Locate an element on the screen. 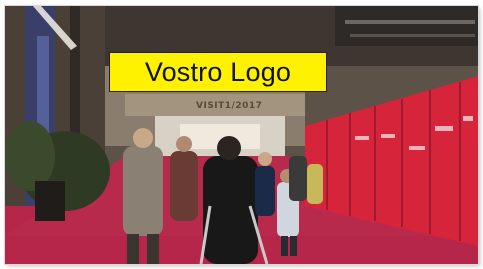 The width and height of the screenshot is (483, 269). logo-text: Vostro Logo is located at coordinates (218, 71).